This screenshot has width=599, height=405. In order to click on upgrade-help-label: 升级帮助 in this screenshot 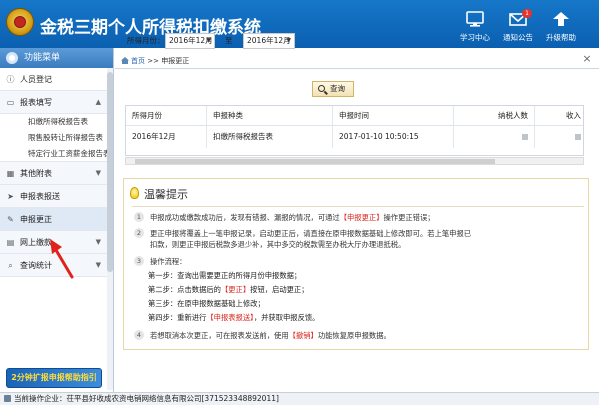, I will do `click(561, 37)`.